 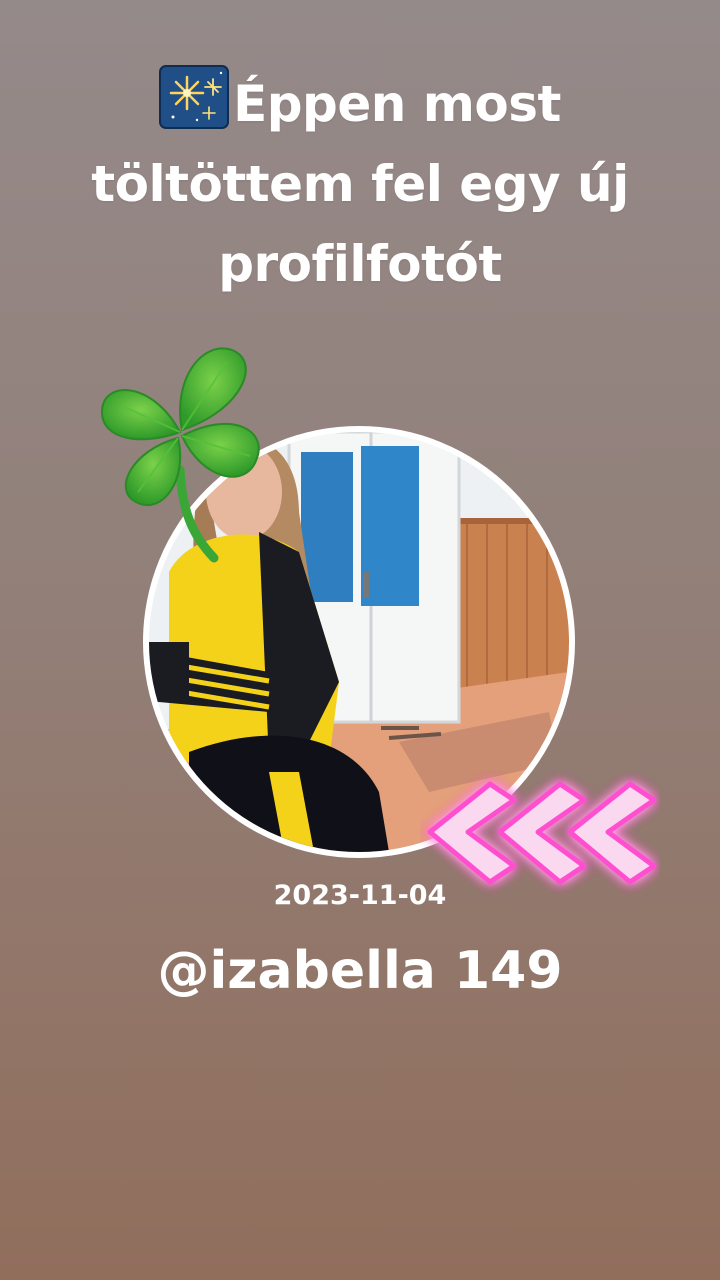 What do you see at coordinates (182, 455) in the screenshot?
I see `clover-sticker` at bounding box center [182, 455].